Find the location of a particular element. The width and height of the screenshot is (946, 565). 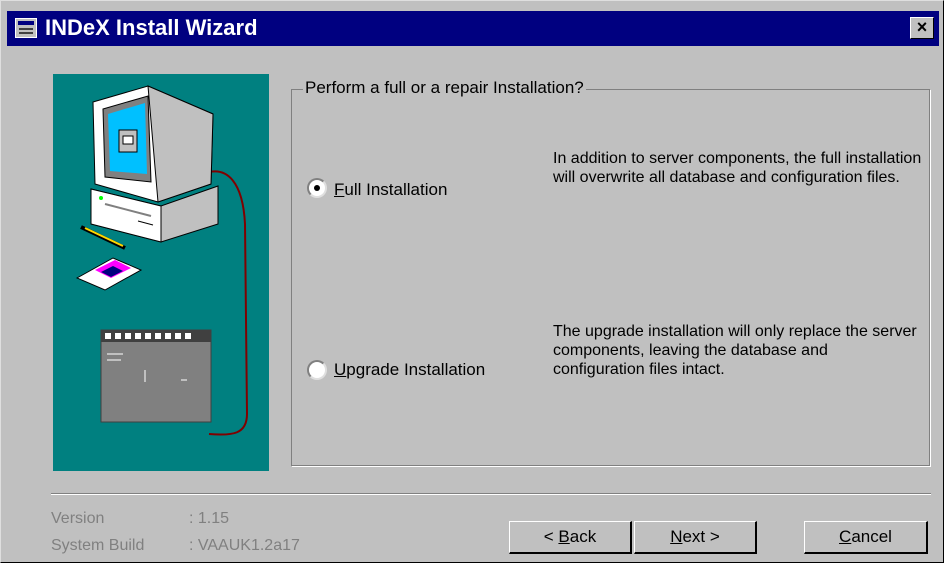

footer-separator is located at coordinates (491, 494).